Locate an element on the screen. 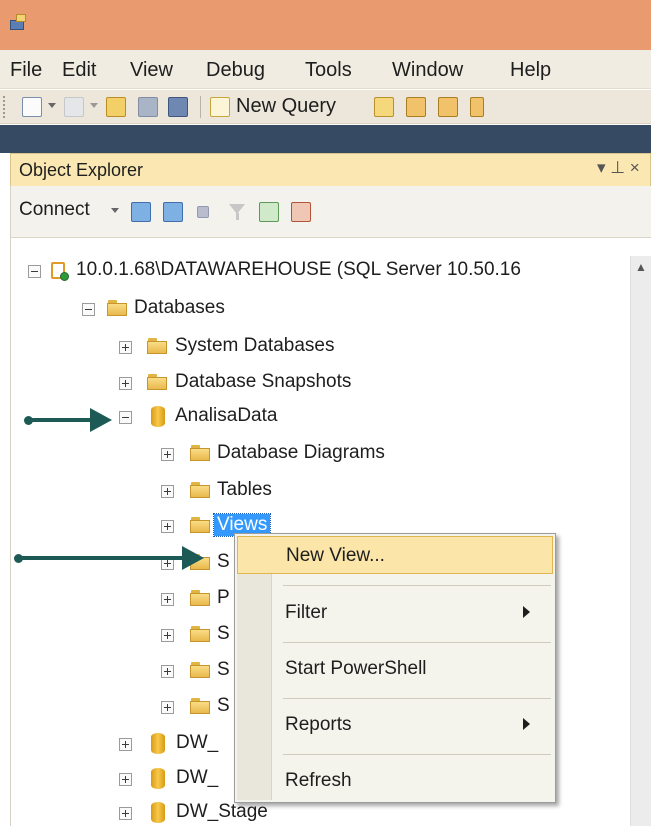 The image size is (651, 826). menu-item-refresh: Refresh is located at coordinates (395, 781).